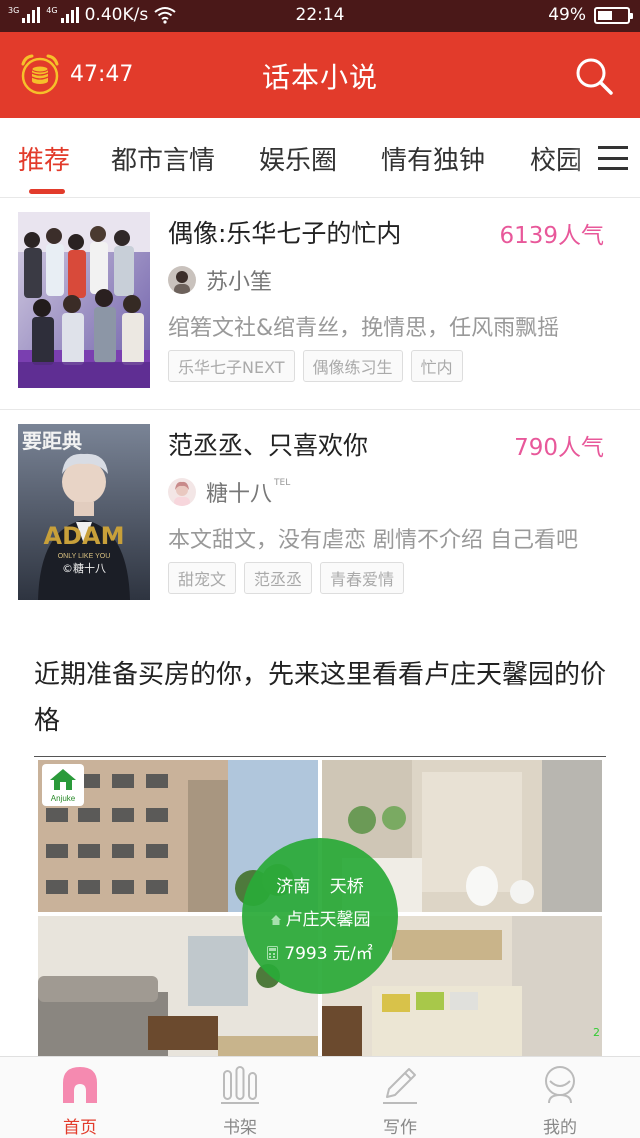 The width and height of the screenshot is (640, 1138). Describe the element at coordinates (560, 1128) in the screenshot. I see `nav-me-label: 我的` at that location.